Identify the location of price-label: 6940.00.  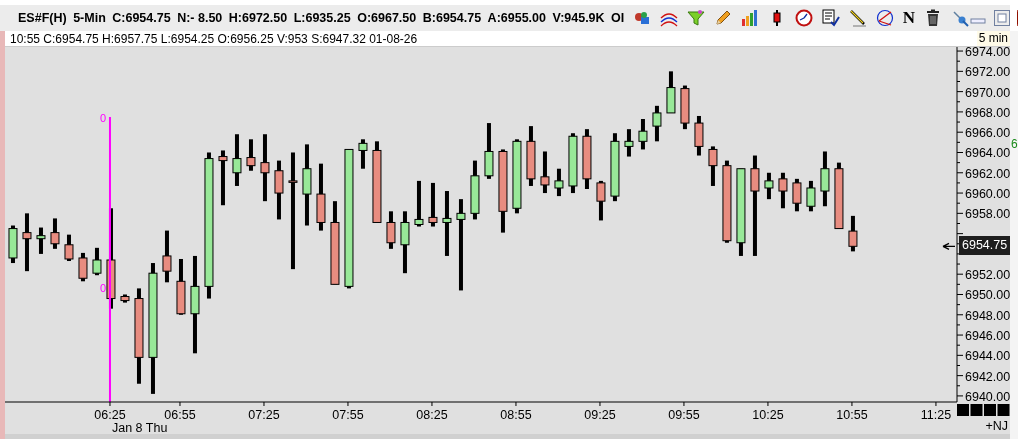
(987, 396).